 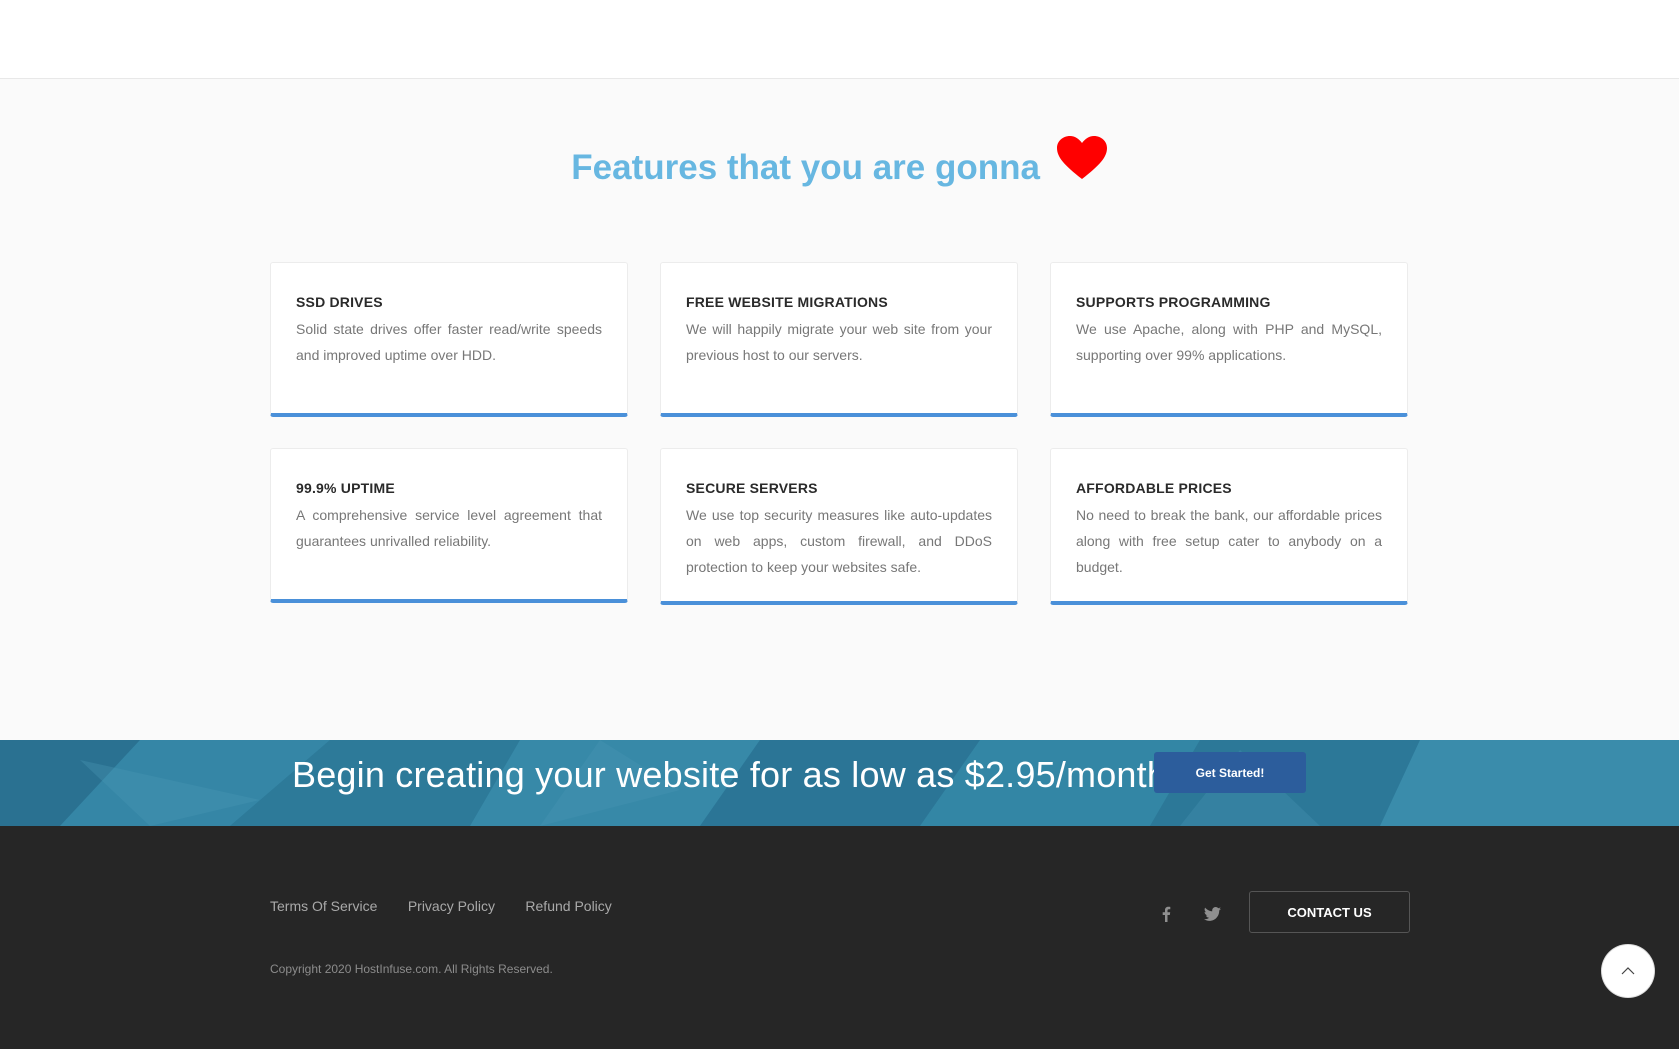 What do you see at coordinates (1166, 914) in the screenshot?
I see `facebook-icon` at bounding box center [1166, 914].